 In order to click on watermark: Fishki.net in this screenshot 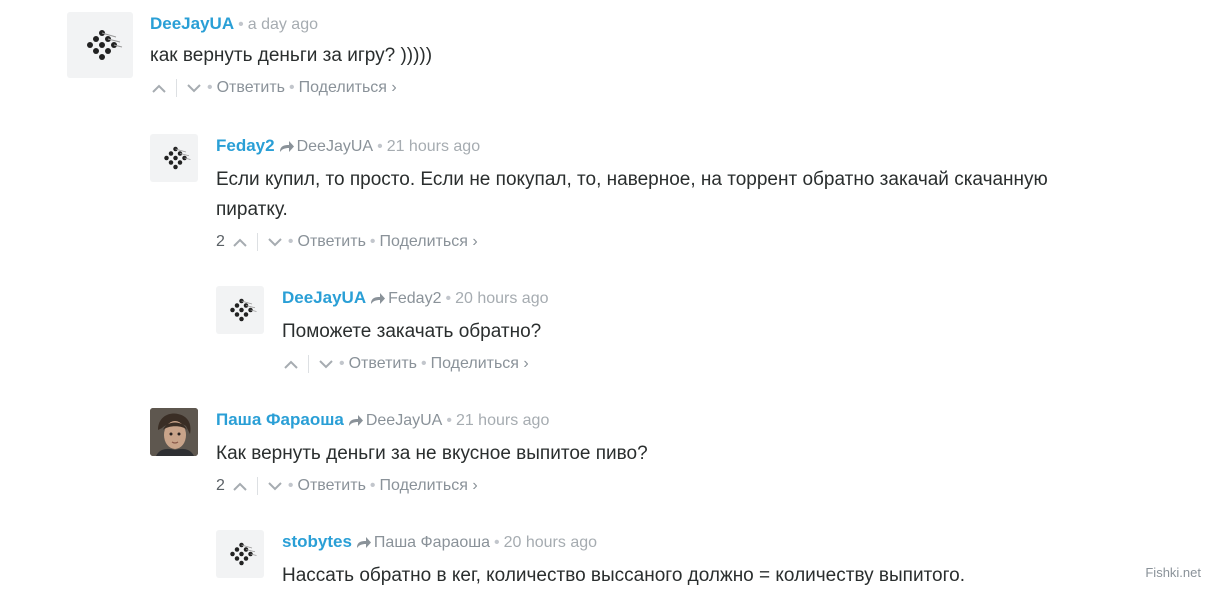, I will do `click(1173, 572)`.